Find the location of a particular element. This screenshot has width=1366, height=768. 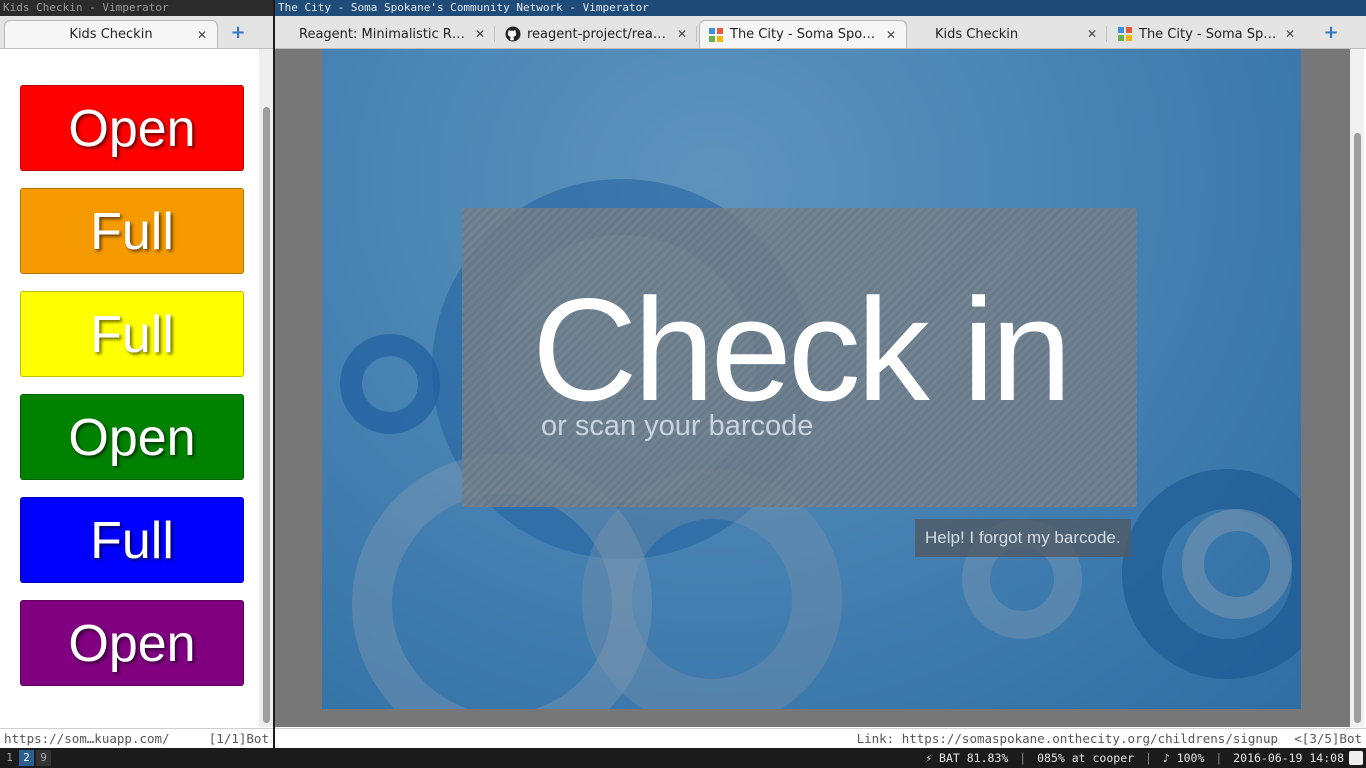

tab-bar: Kids Checkin ✕ + is located at coordinates (136, 32).